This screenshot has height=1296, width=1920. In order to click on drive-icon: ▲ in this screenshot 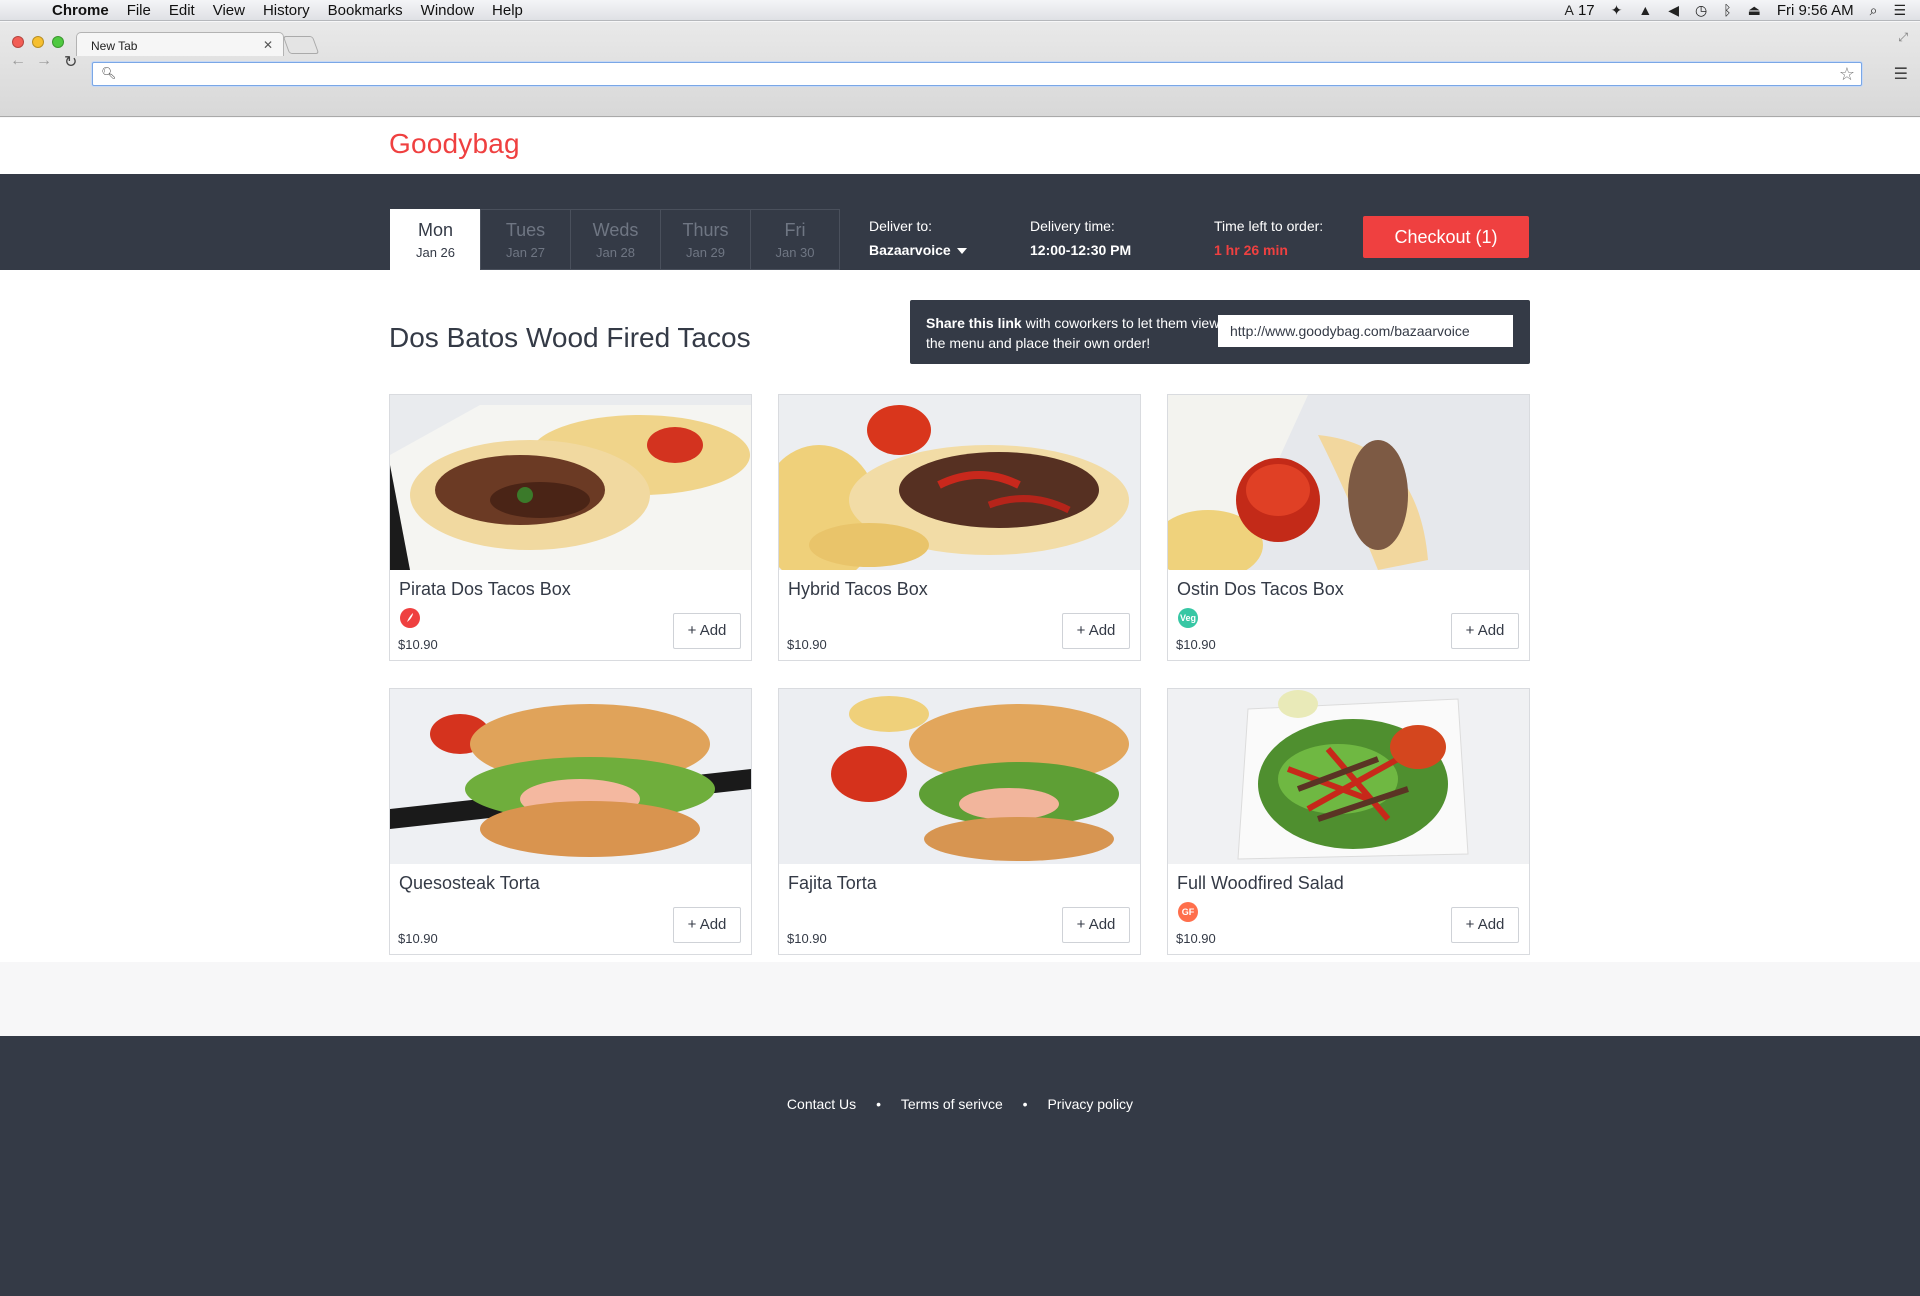, I will do `click(1645, 10)`.